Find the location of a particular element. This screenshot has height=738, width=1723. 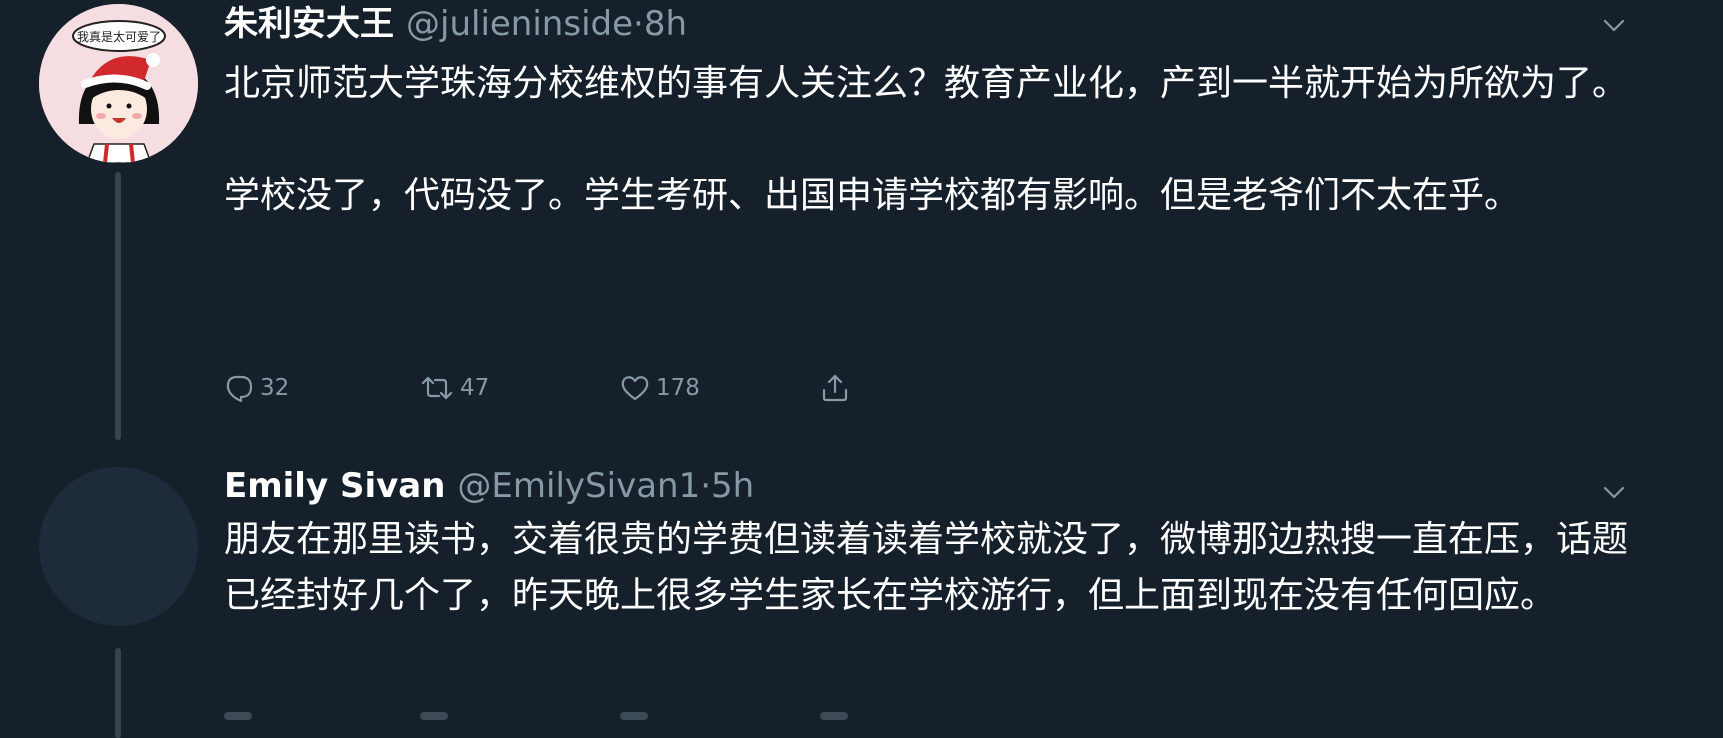

reply-button: 32 is located at coordinates (256, 388).